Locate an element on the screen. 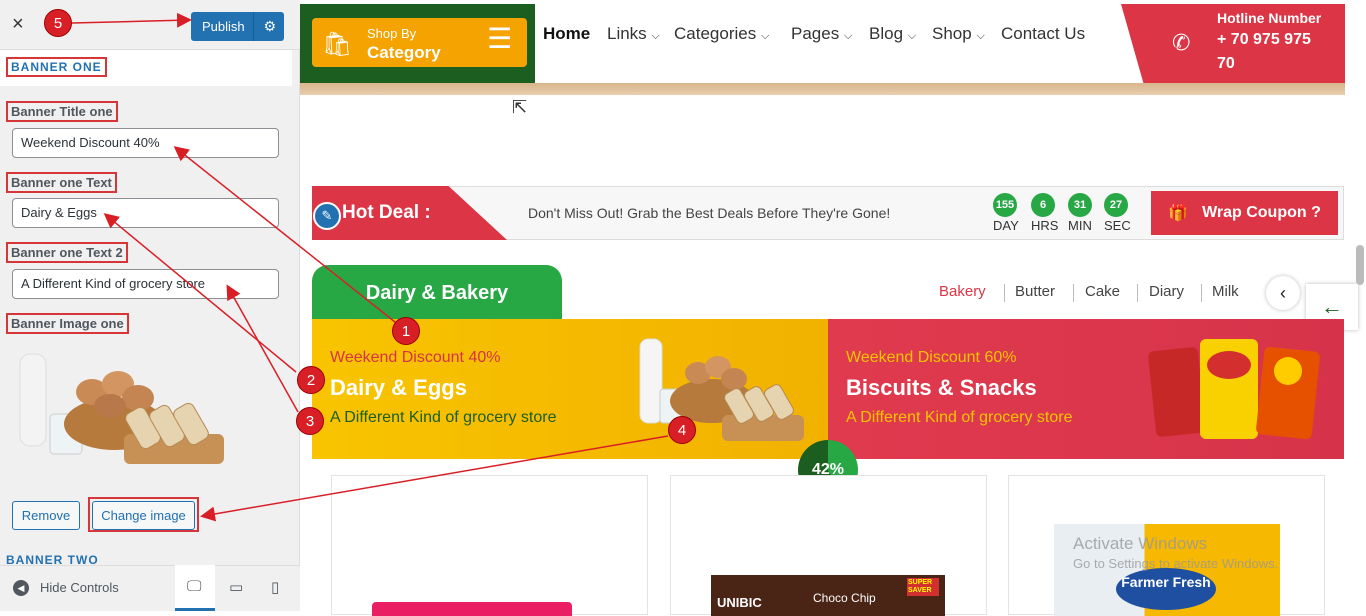 The image size is (1366, 616). annotation-badge: 3 is located at coordinates (310, 421).